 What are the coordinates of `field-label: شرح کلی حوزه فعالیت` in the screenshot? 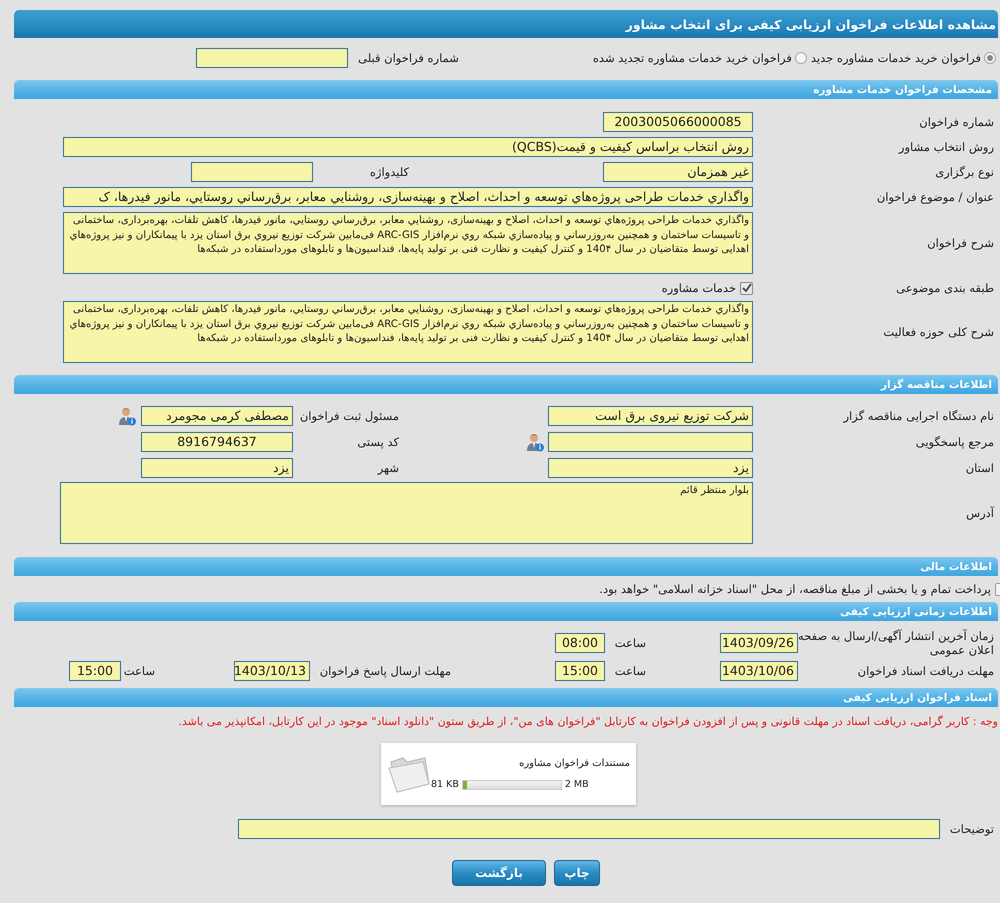 It's located at (938, 332).